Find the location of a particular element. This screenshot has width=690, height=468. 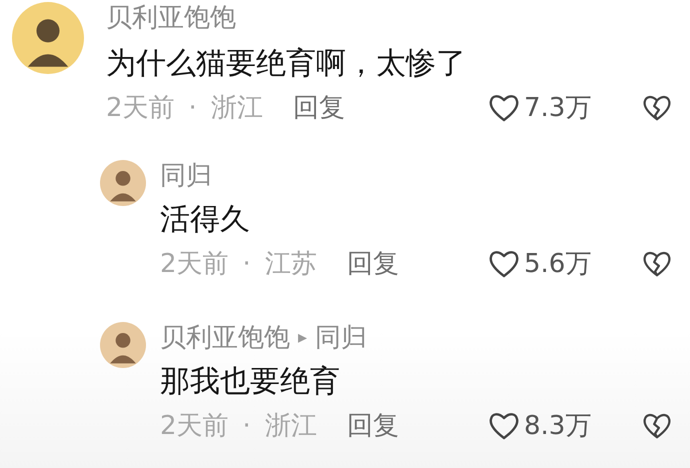

comment-text: 活得久 is located at coordinates (205, 220).